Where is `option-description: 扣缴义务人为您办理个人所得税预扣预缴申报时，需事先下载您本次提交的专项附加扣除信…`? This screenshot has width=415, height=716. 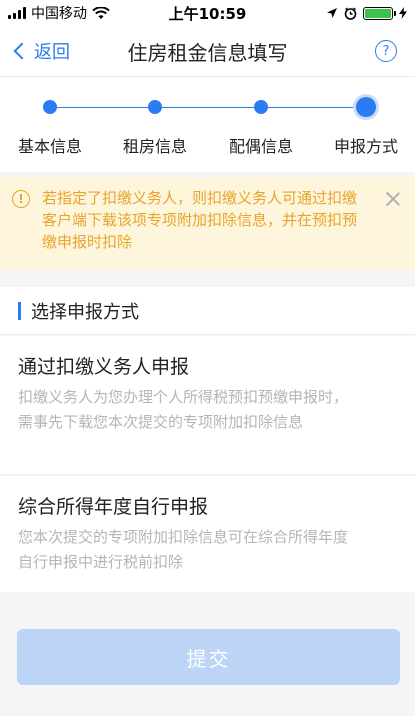 option-description: 扣缴义务人为您办理个人所得税预扣预缴申报时，需事先下载您本次提交的专项附加扣除信… is located at coordinates (183, 409).